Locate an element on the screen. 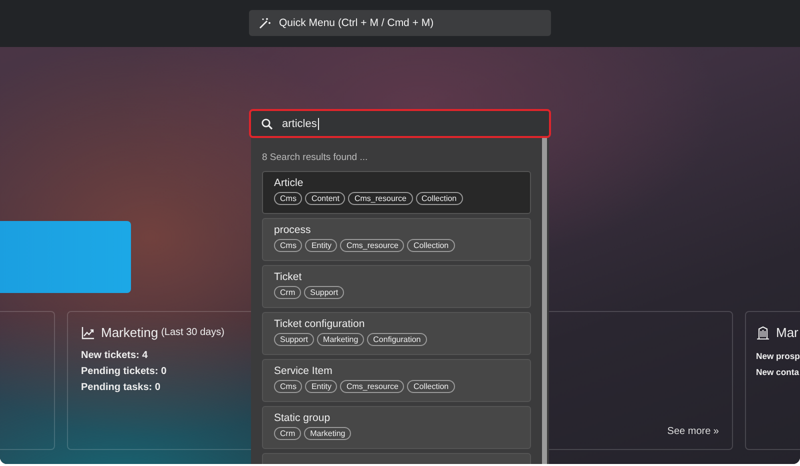 The width and height of the screenshot is (800, 466). stat-line: New tickets: 4 is located at coordinates (114, 356).